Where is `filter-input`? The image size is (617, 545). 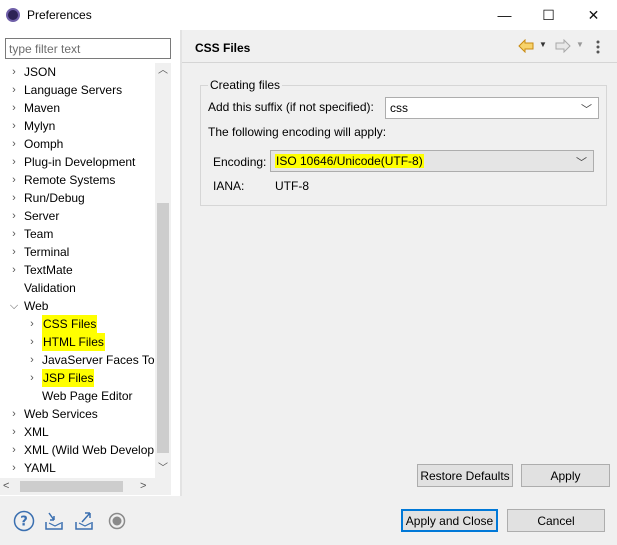
filter-input is located at coordinates (88, 48).